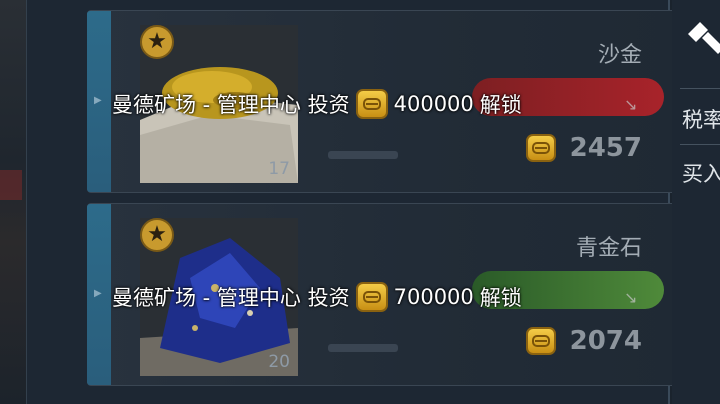  Describe the element at coordinates (279, 169) in the screenshot. I see `item-count: 17` at that location.